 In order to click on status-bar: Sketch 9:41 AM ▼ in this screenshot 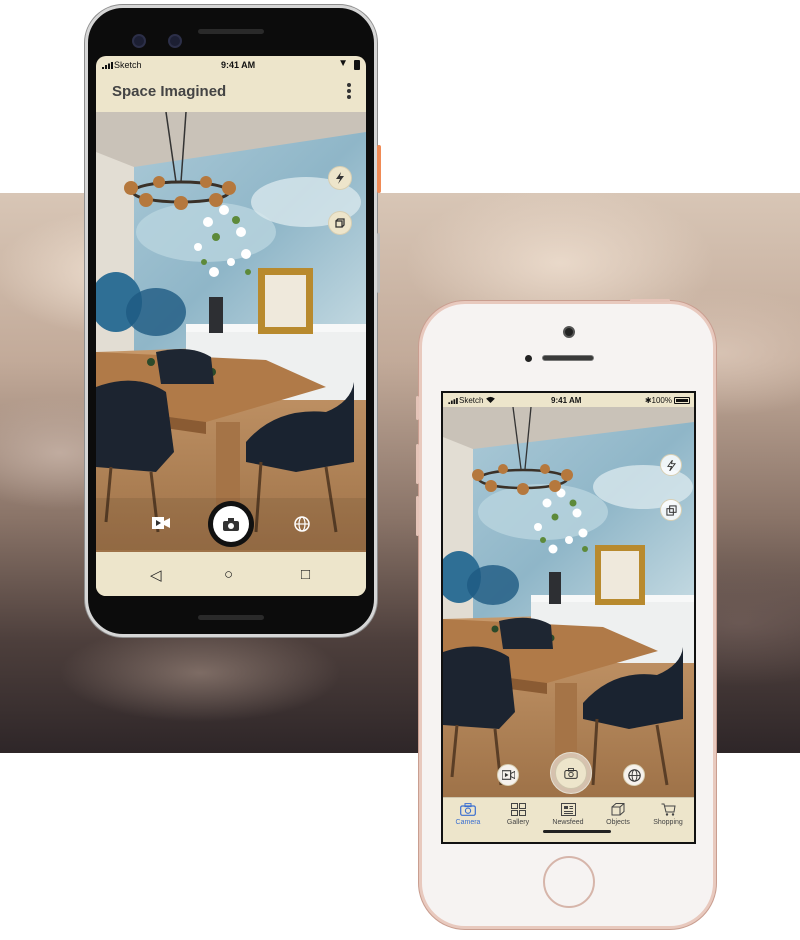, I will do `click(231, 65)`.